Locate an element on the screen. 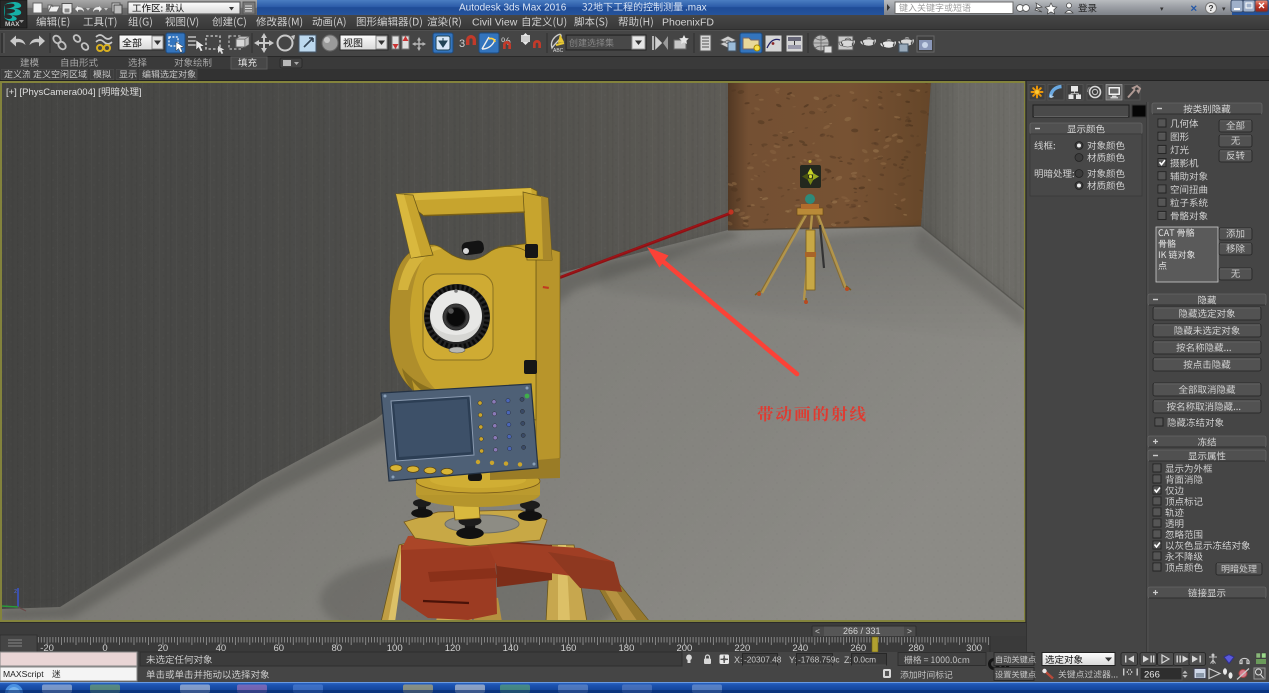  svg-text: -1768.759c is located at coordinates (819, 660).